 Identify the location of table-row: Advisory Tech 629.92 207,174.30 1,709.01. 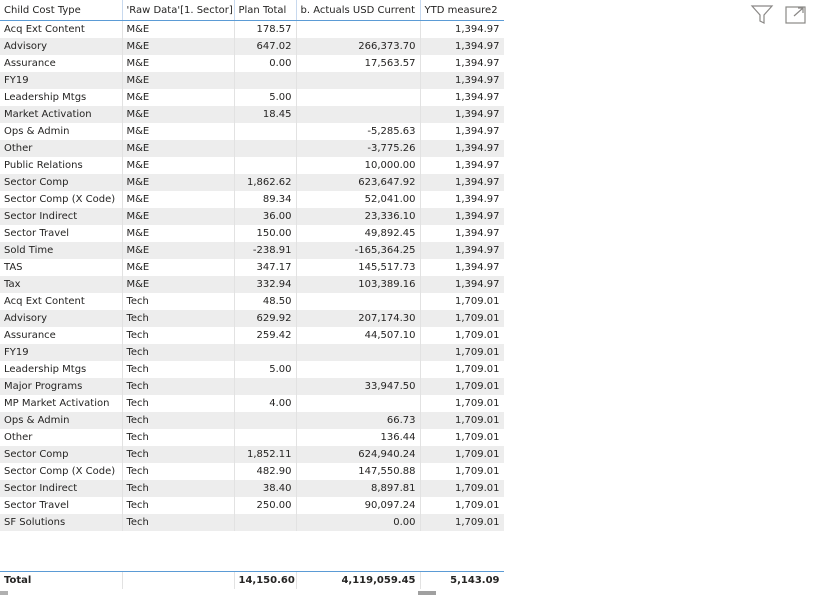
(252, 318).